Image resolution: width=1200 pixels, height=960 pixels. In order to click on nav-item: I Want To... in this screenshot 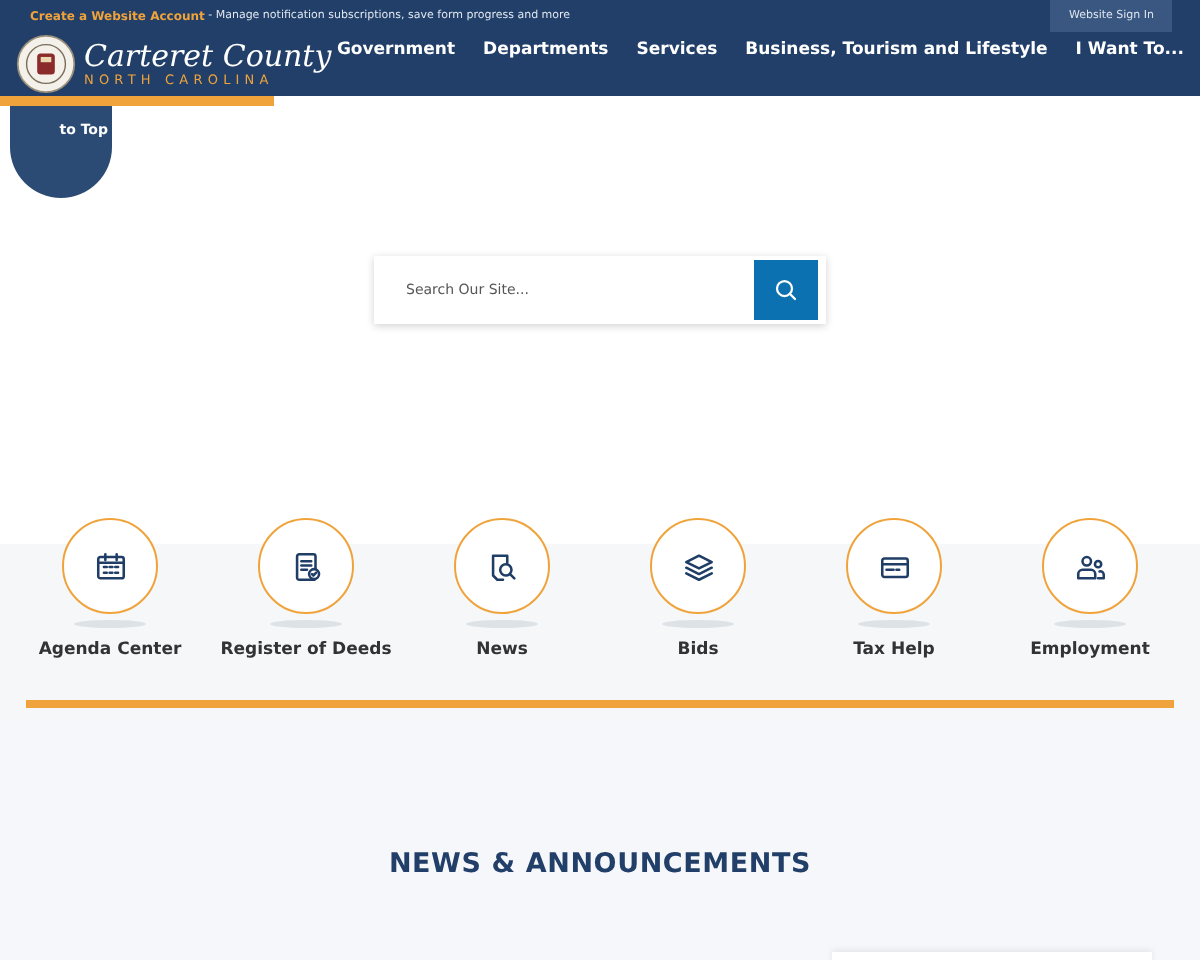, I will do `click(1129, 50)`.